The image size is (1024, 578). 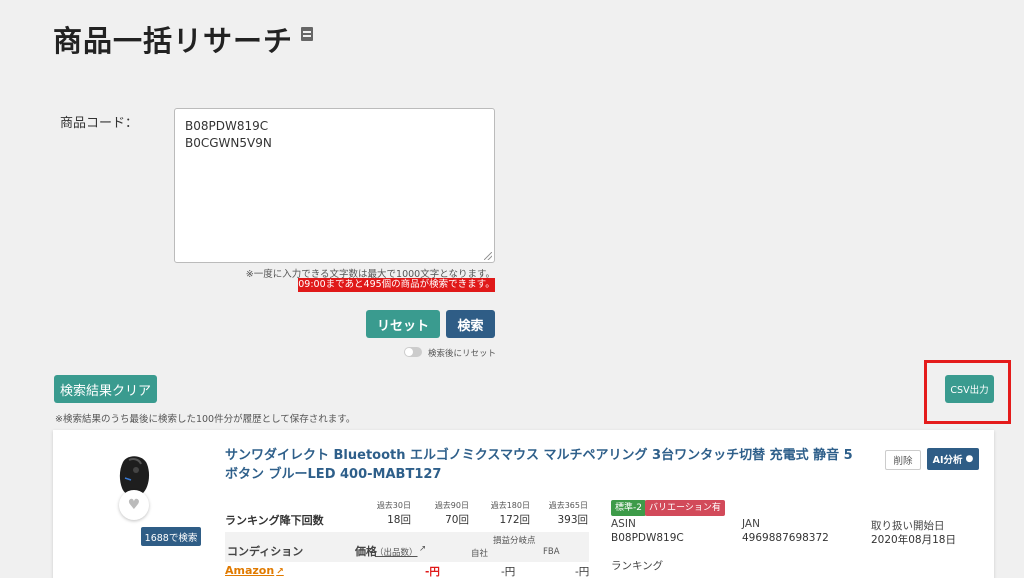 What do you see at coordinates (399, 520) in the screenshot?
I see `ranking-drop-value: 18回` at bounding box center [399, 520].